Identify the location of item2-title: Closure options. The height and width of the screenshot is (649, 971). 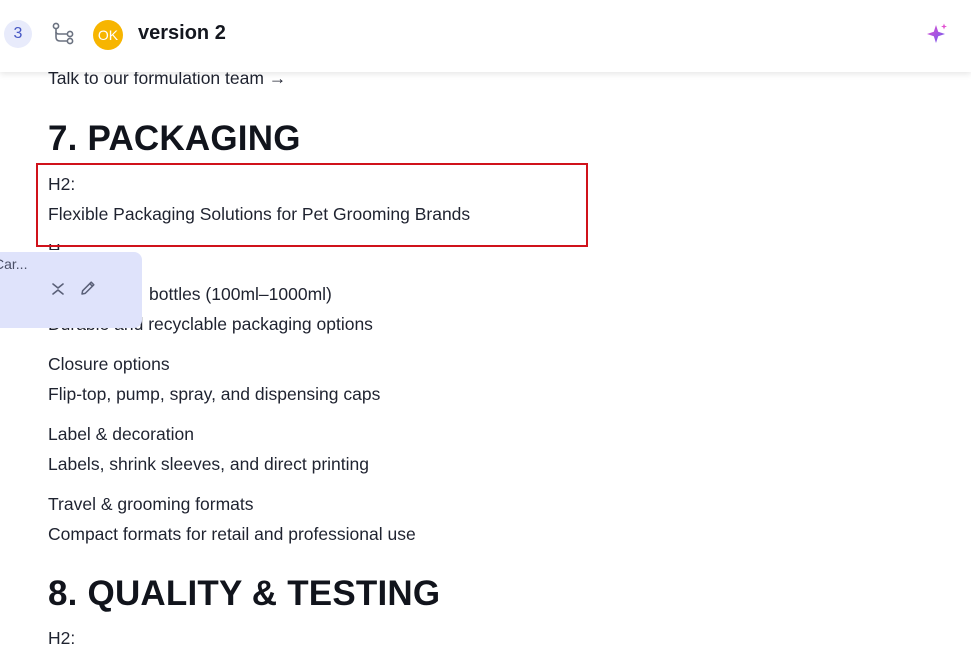
(109, 364).